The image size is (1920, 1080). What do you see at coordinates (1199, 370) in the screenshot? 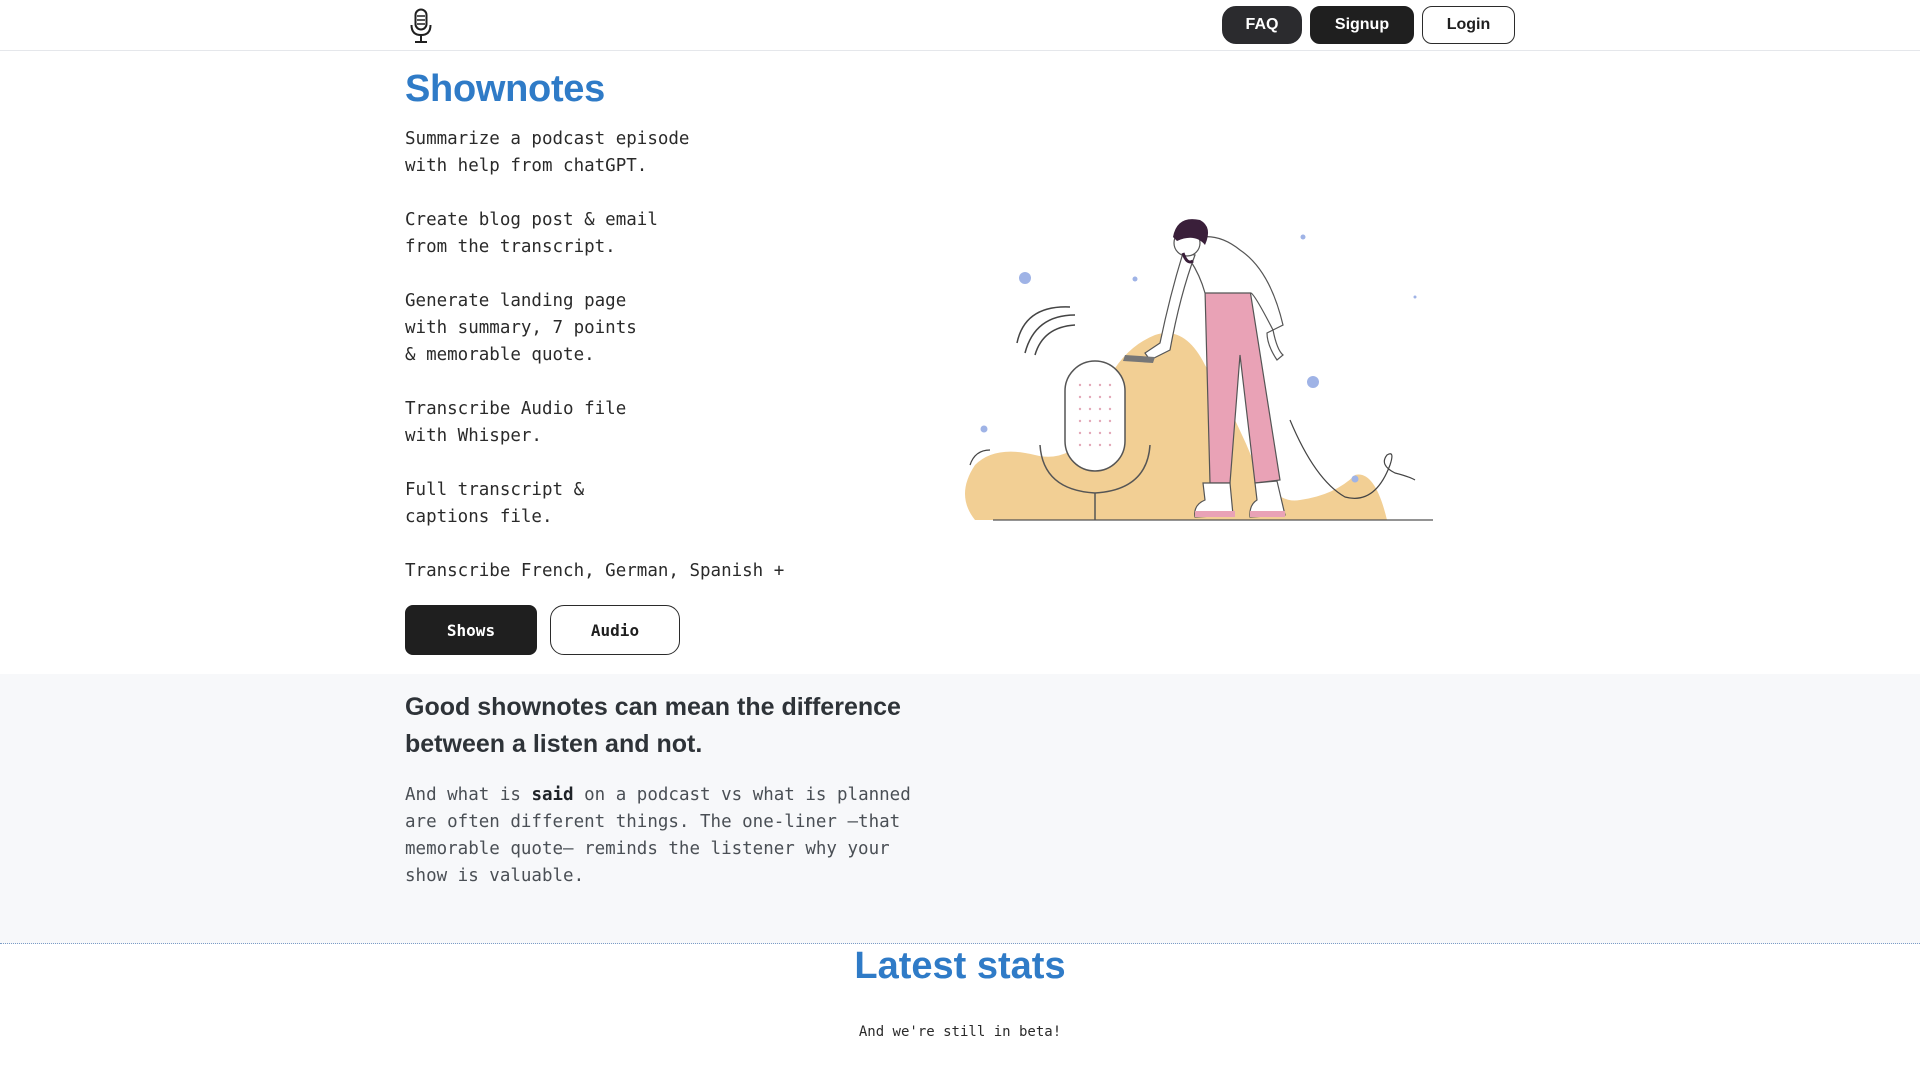
I see `podcaster-illustration` at bounding box center [1199, 370].